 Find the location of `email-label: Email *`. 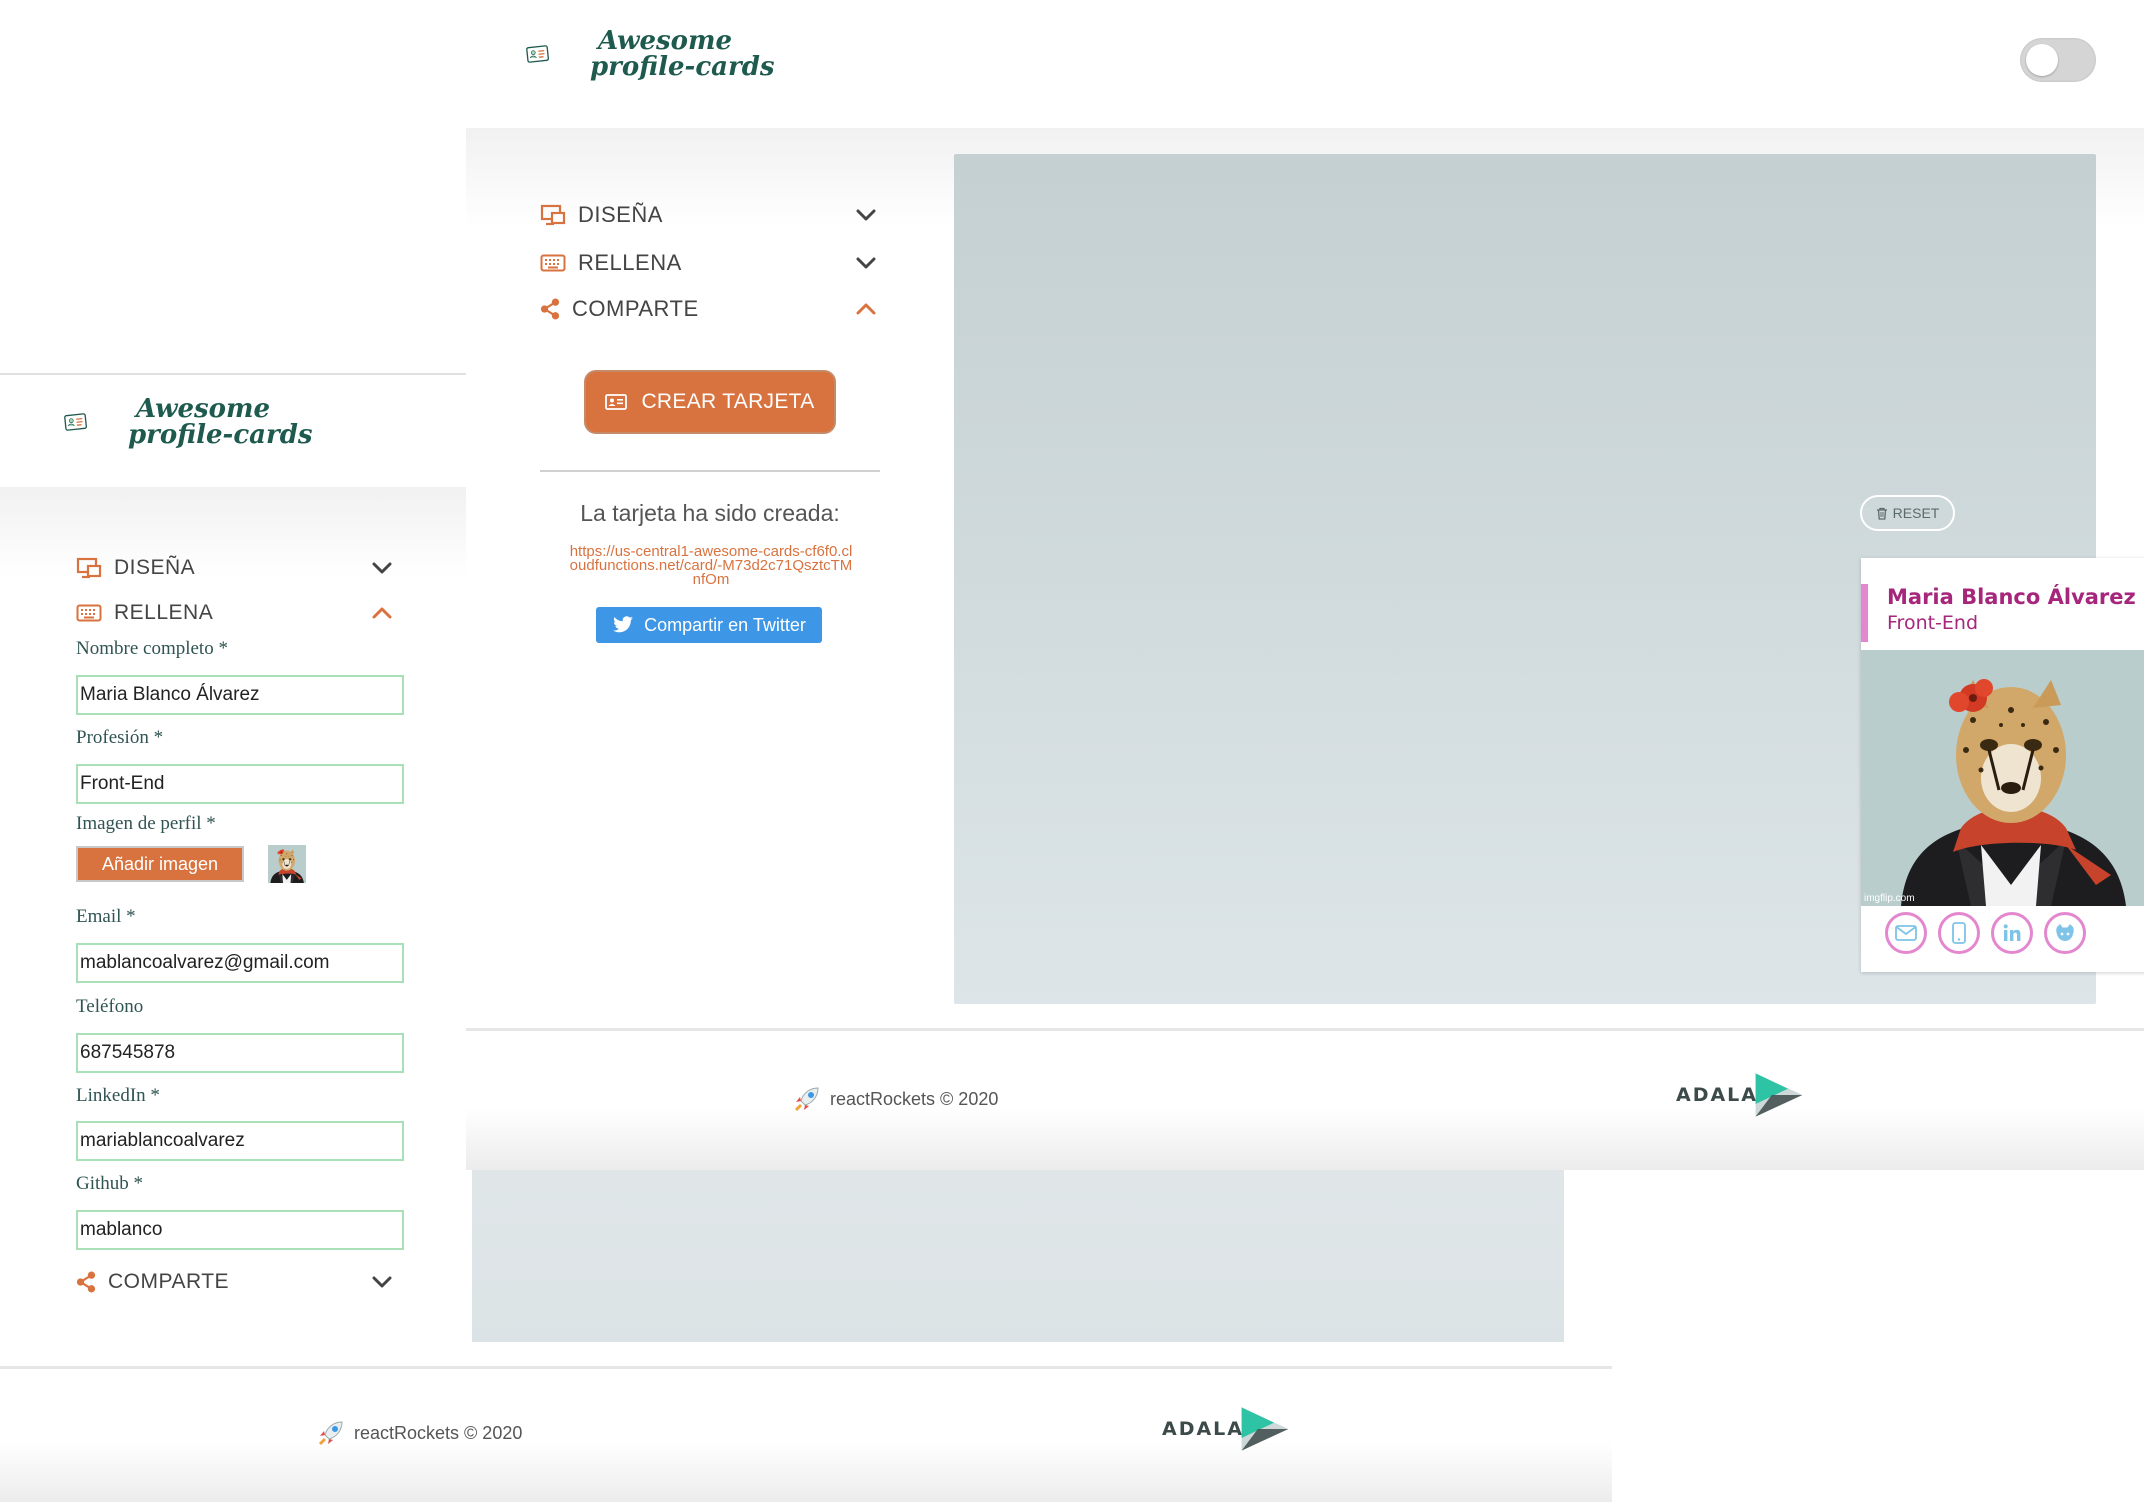

email-label: Email * is located at coordinates (106, 916).